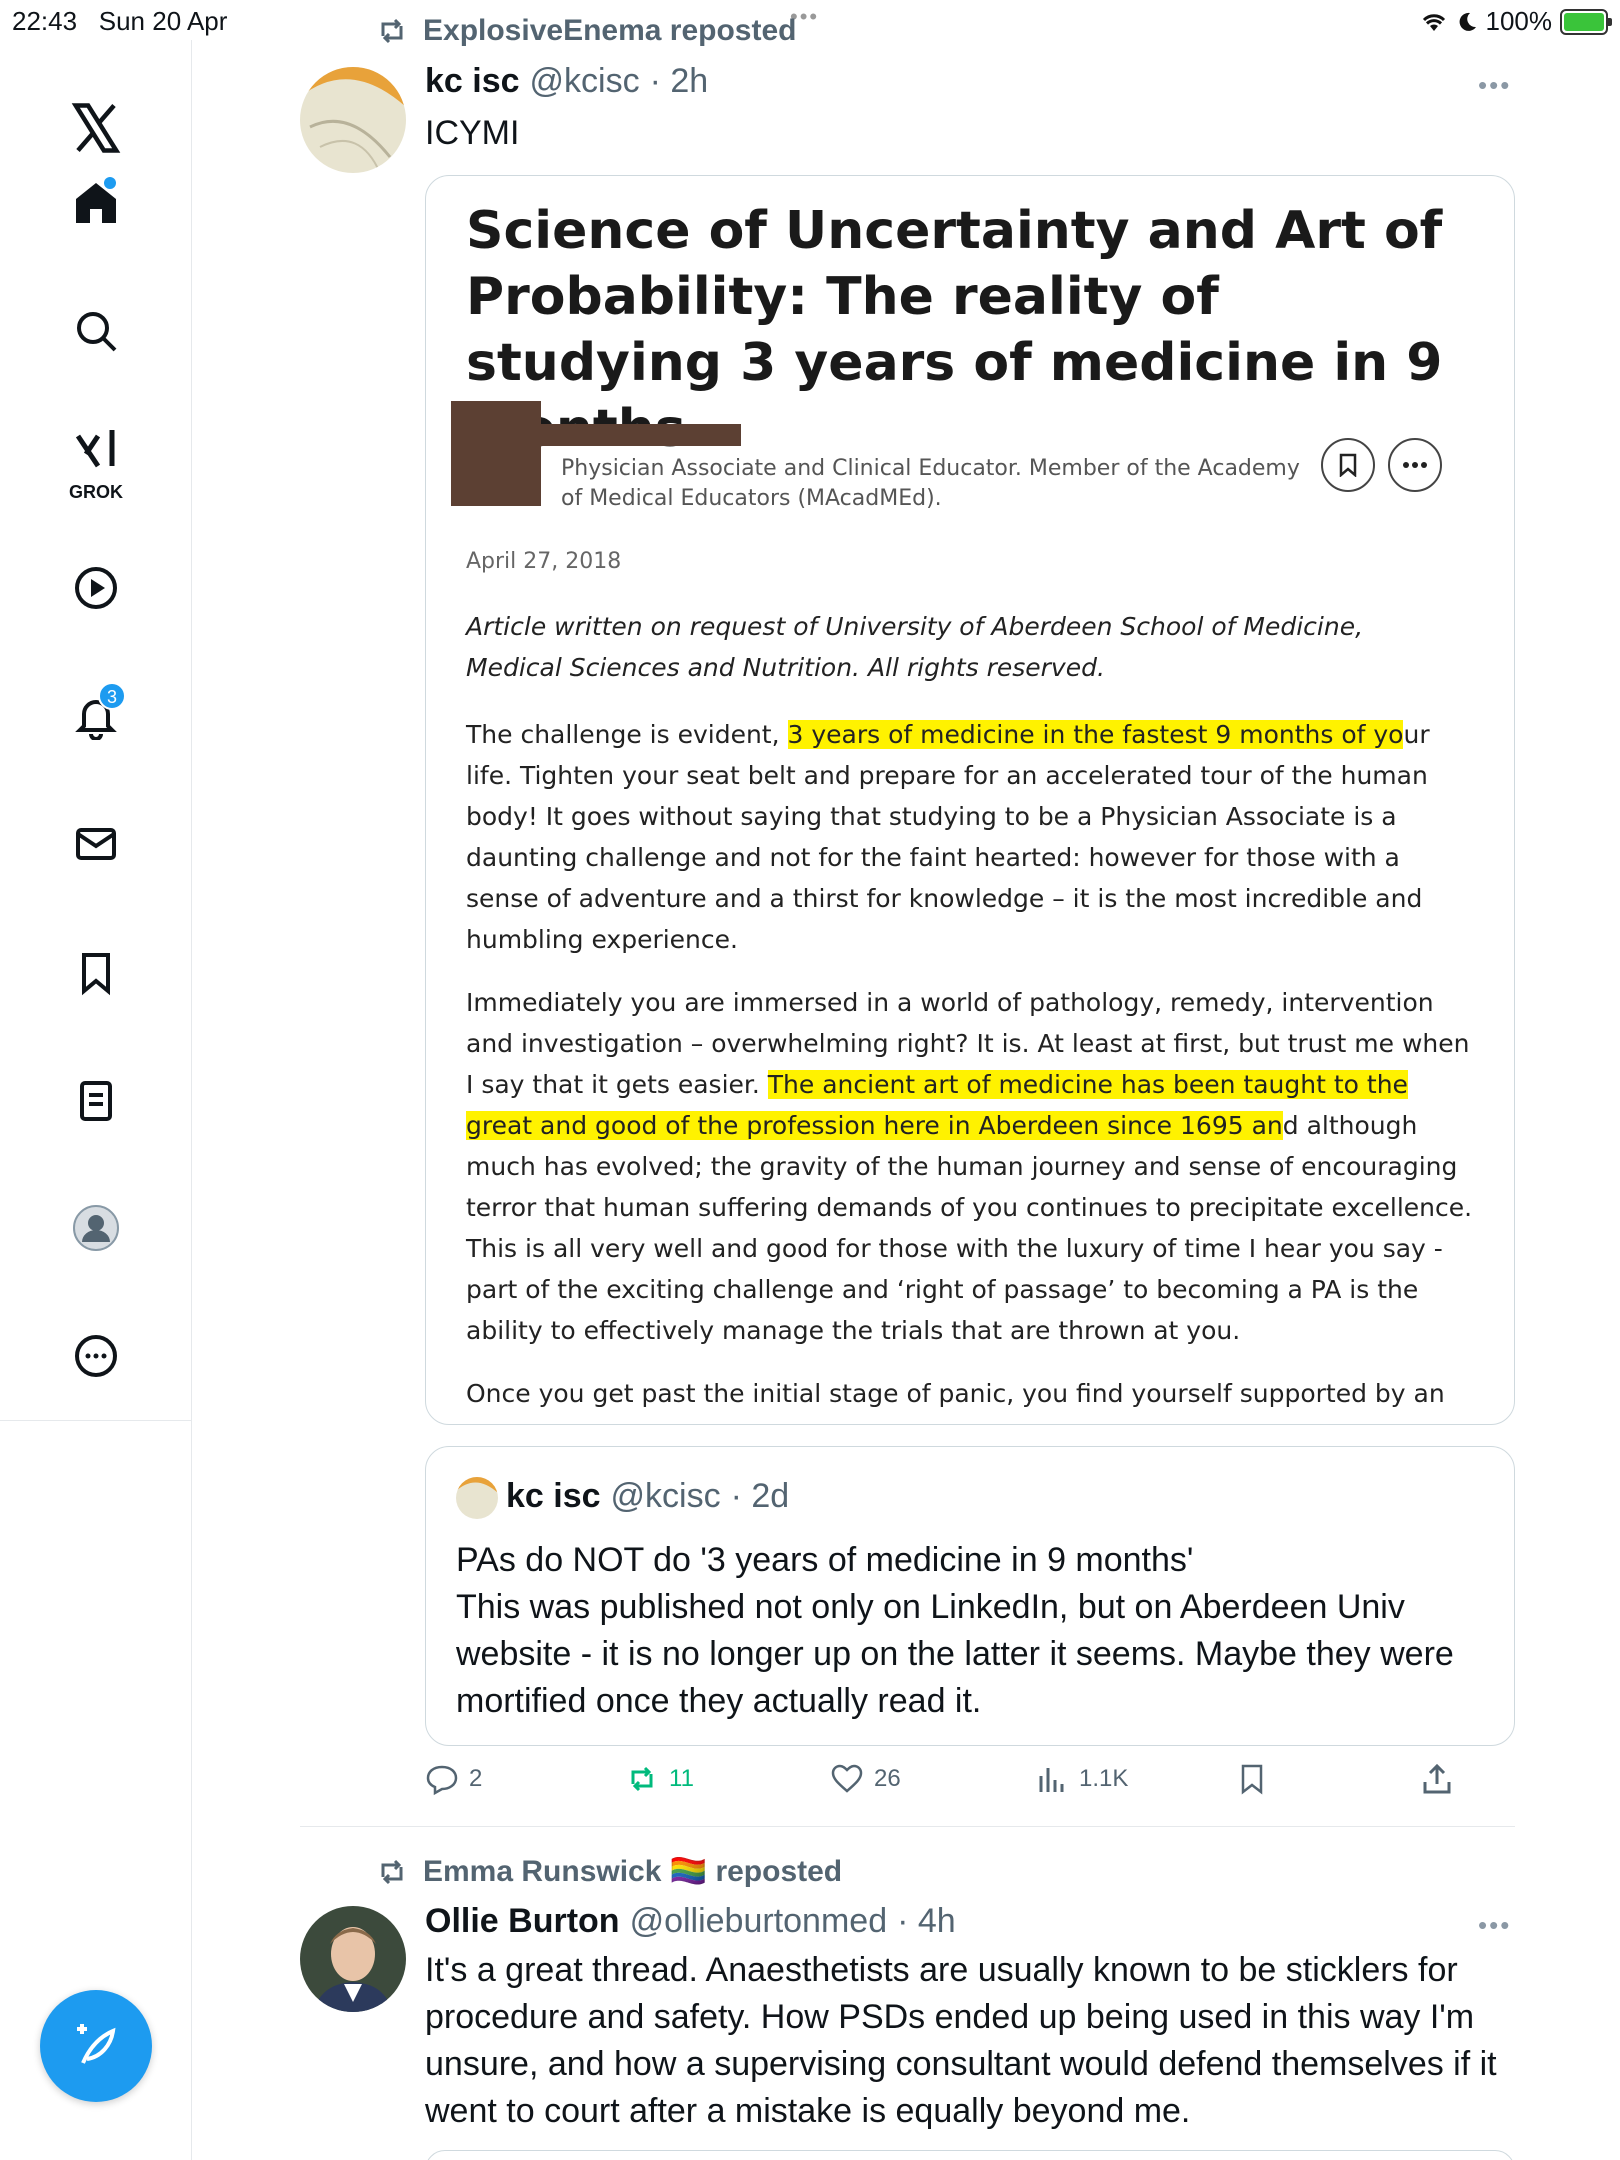 Image resolution: width=1620 pixels, height=2160 pixels. I want to click on like-count: 26, so click(887, 1778).